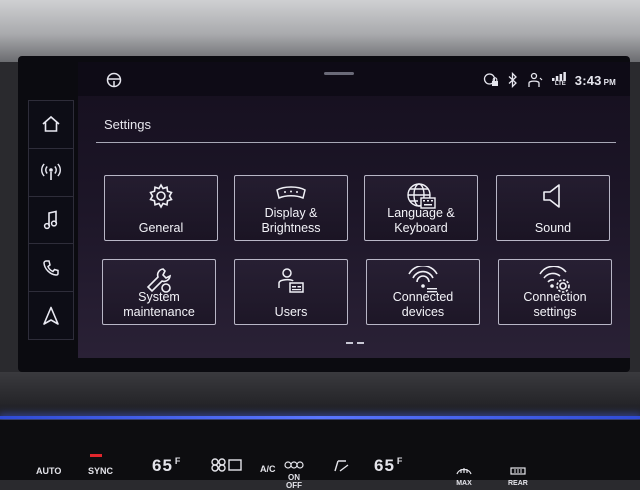 The height and width of the screenshot is (490, 640). I want to click on car-menu-button, so click(114, 82).